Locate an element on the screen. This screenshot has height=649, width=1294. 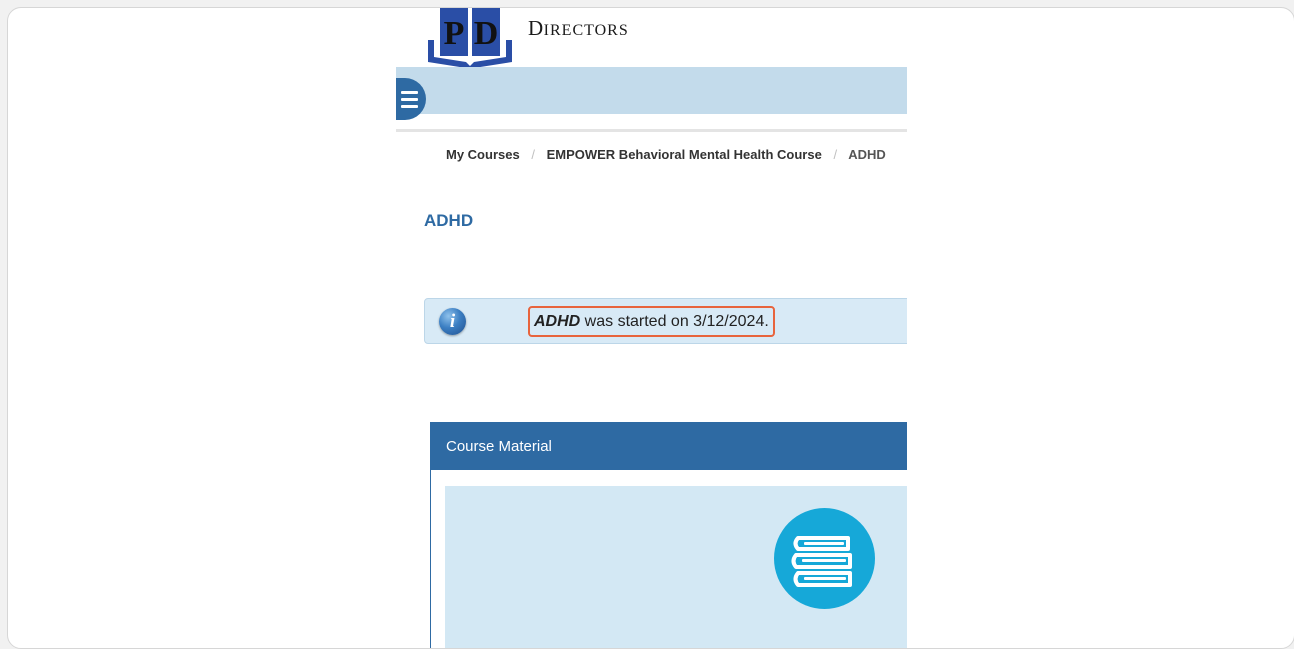
breadcrumb-current: ADHD is located at coordinates (867, 154).